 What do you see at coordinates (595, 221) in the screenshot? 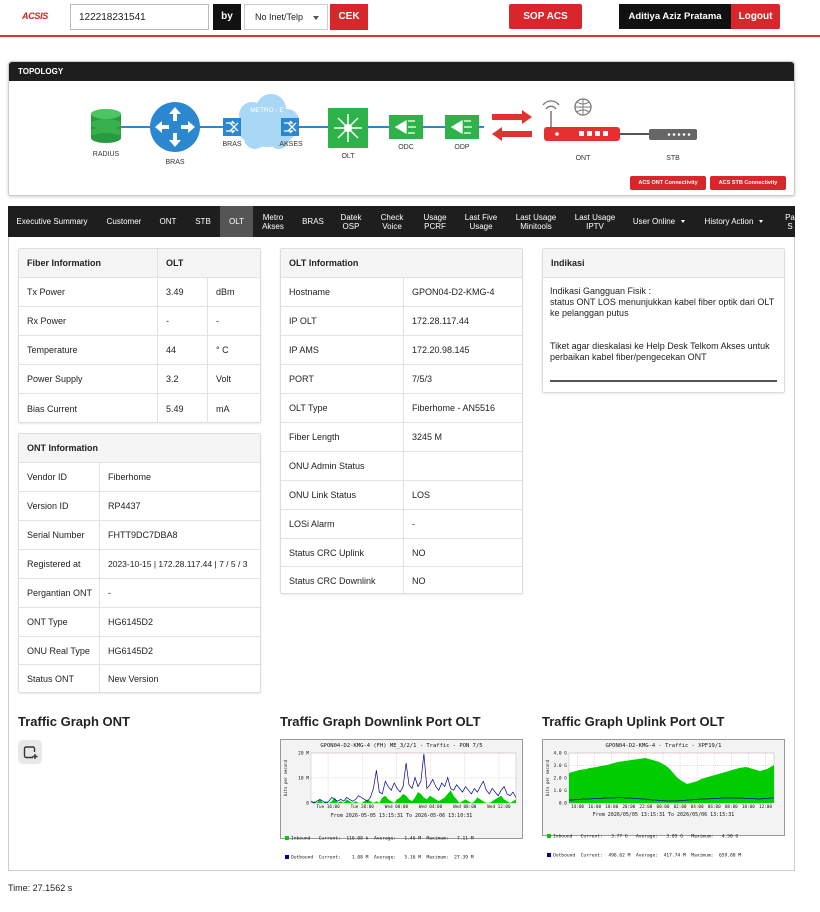
I see `tab-last-usage-iptv: Last Usage IPTV` at bounding box center [595, 221].